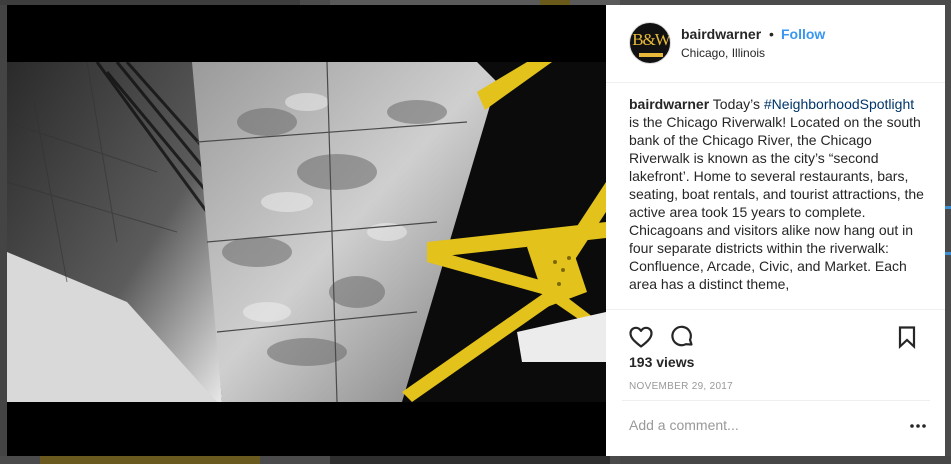 This screenshot has height=464, width=951. Describe the element at coordinates (669, 104) in the screenshot. I see `caption-username: bairdwarner` at that location.